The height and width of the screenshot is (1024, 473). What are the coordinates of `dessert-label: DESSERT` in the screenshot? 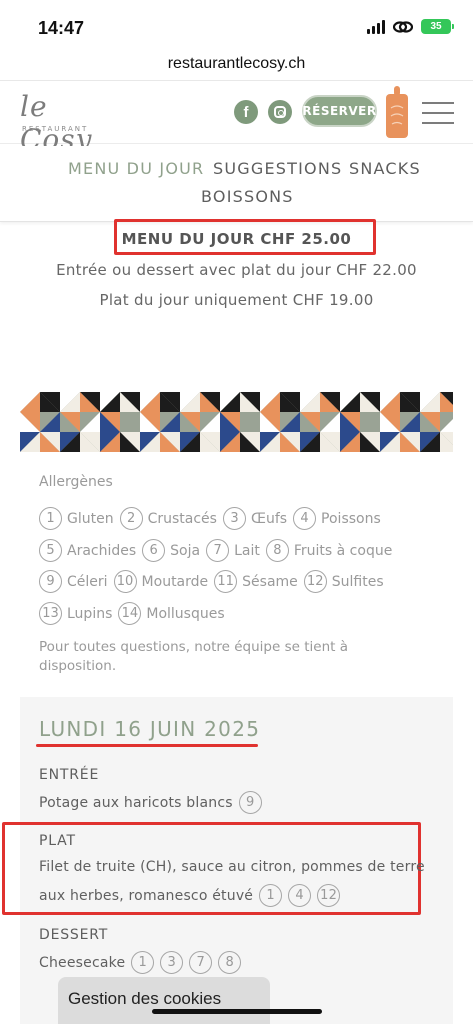 It's located at (74, 935).